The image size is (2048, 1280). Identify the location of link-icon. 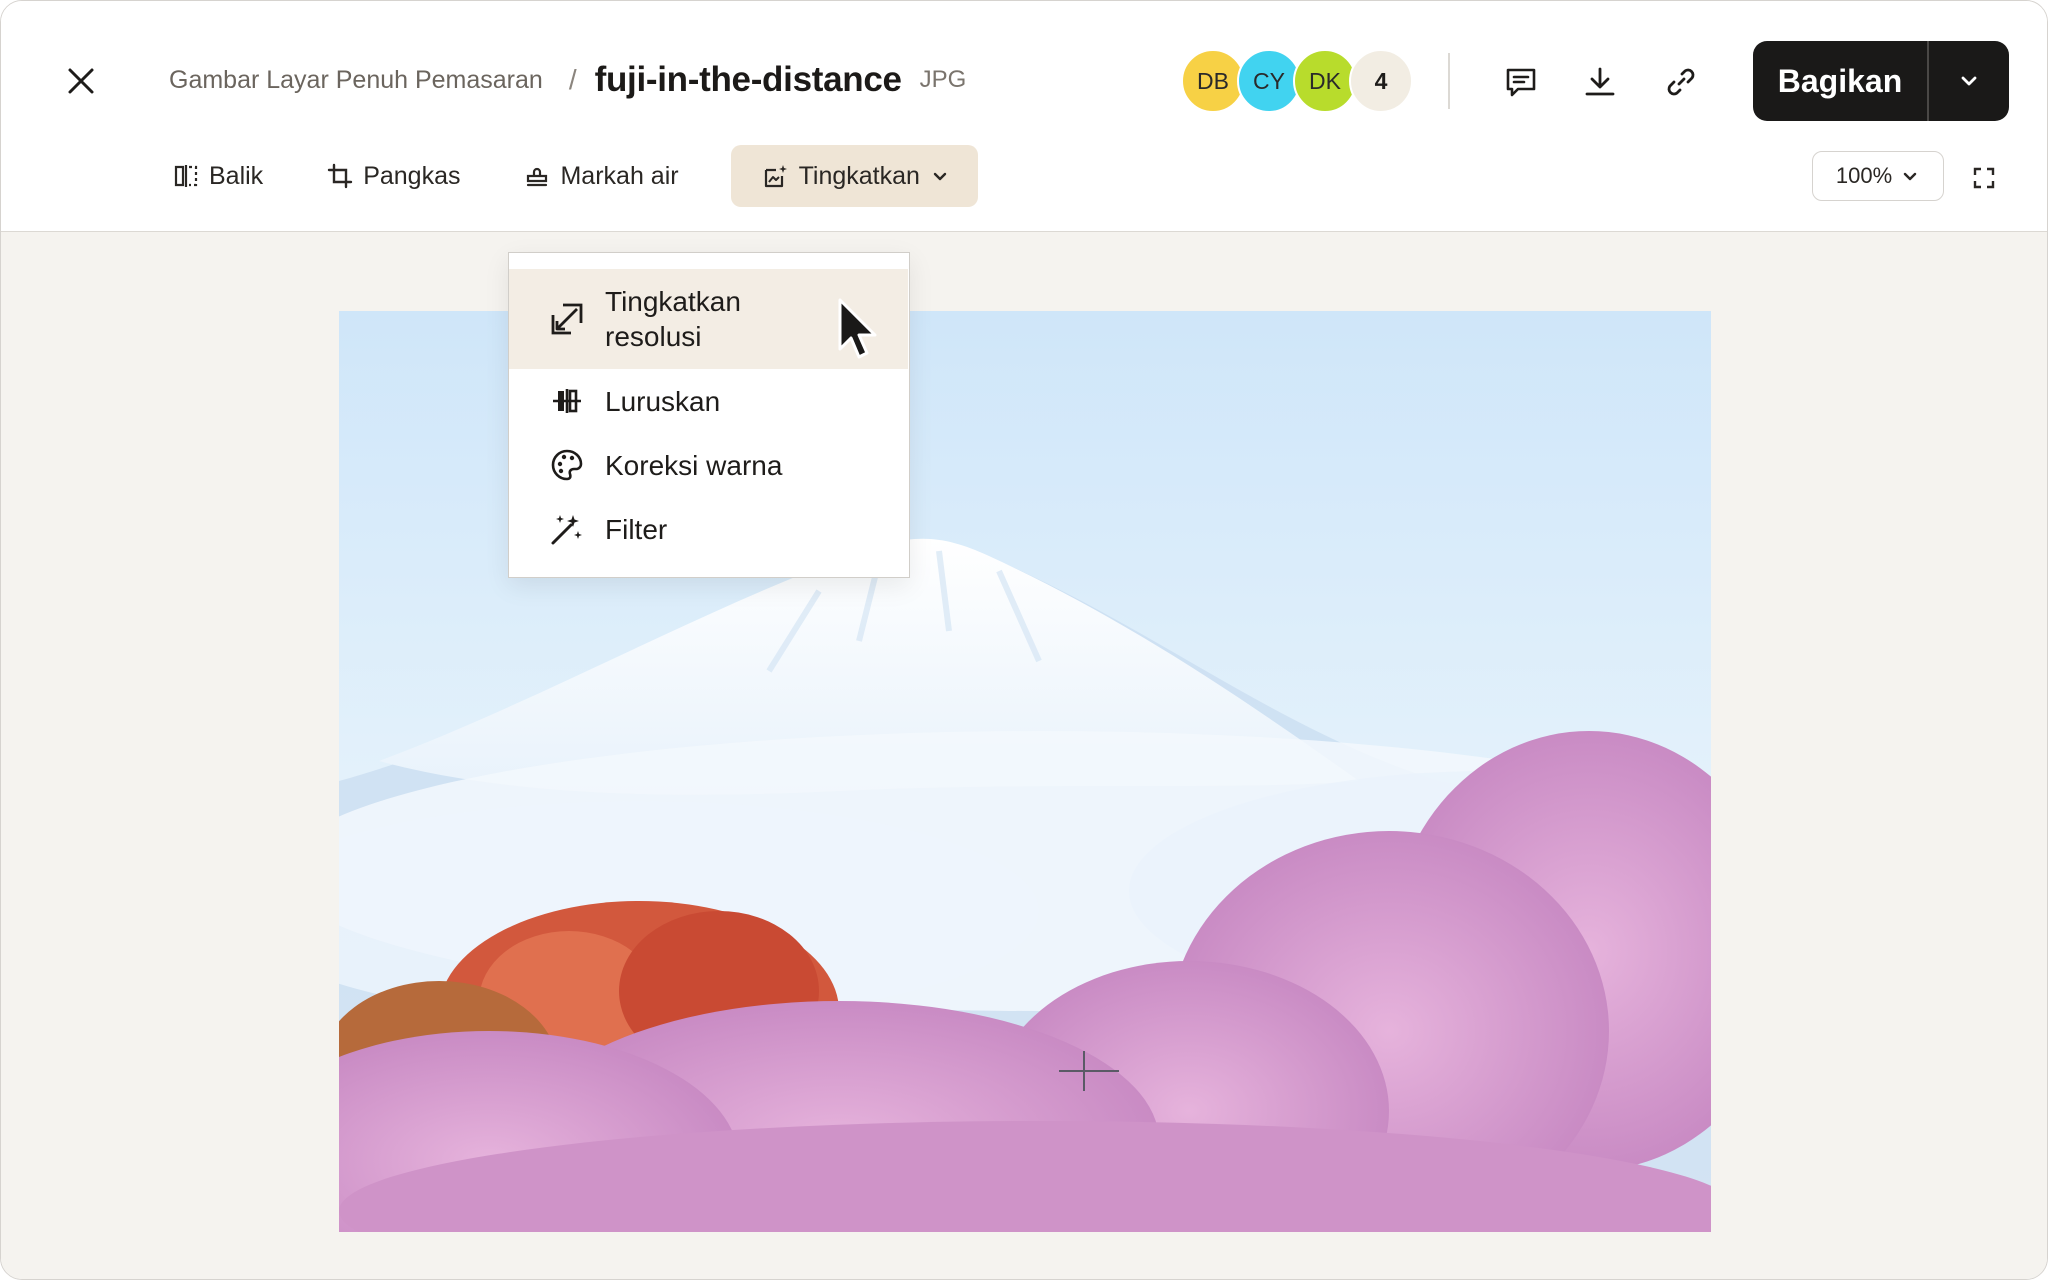
(1681, 82).